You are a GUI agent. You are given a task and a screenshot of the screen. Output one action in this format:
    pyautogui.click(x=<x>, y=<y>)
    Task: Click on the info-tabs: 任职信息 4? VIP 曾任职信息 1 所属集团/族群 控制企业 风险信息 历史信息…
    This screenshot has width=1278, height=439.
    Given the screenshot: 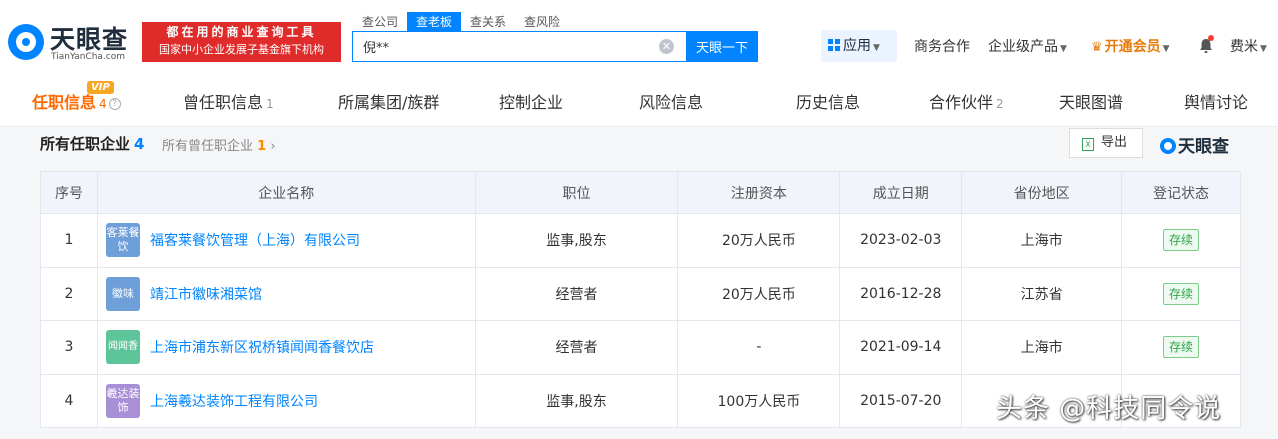 What is the action you would take?
    pyautogui.click(x=639, y=102)
    